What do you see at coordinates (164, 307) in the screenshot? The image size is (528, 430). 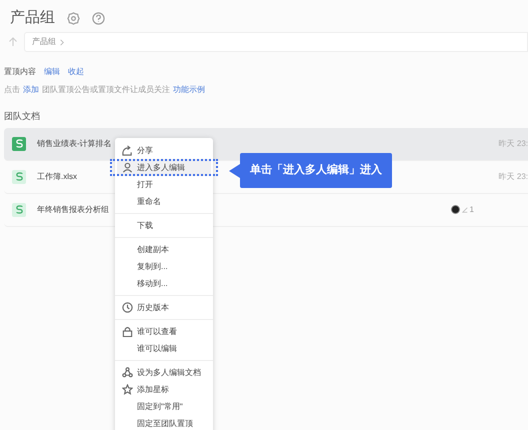 I see `menu-item: 历史版本` at bounding box center [164, 307].